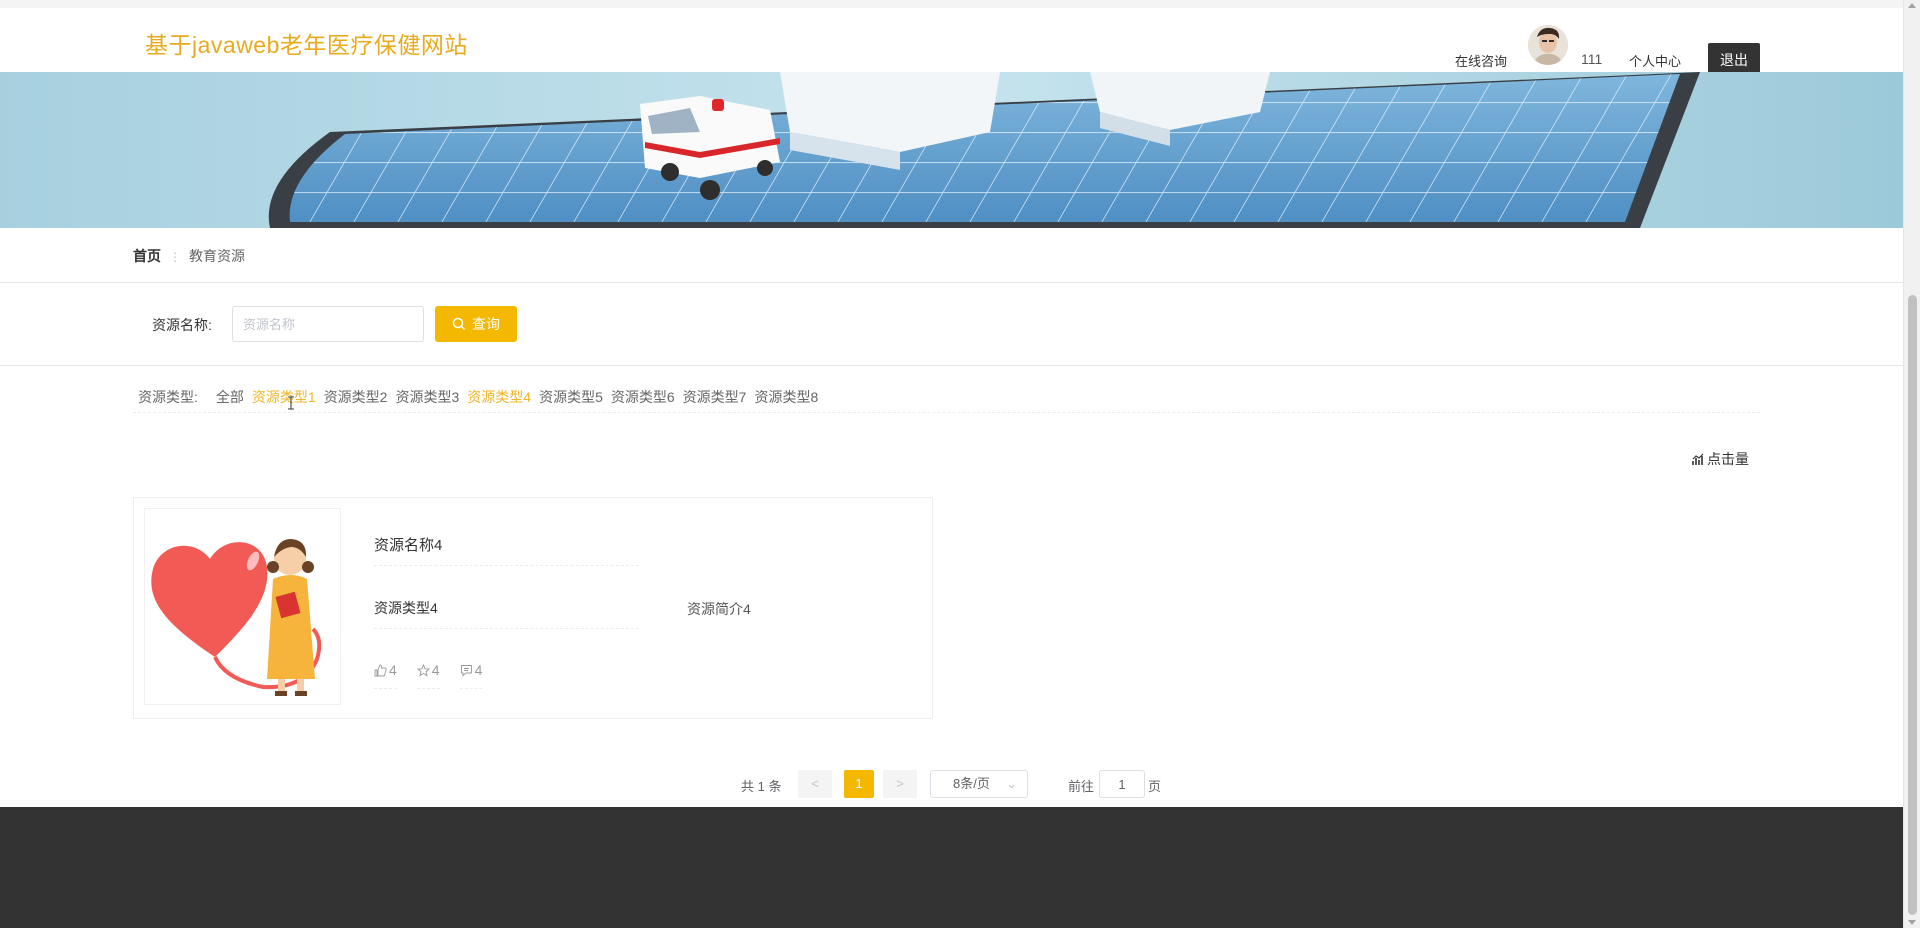  Describe the element at coordinates (506, 550) in the screenshot. I see `resource-title: 资源名称4` at that location.